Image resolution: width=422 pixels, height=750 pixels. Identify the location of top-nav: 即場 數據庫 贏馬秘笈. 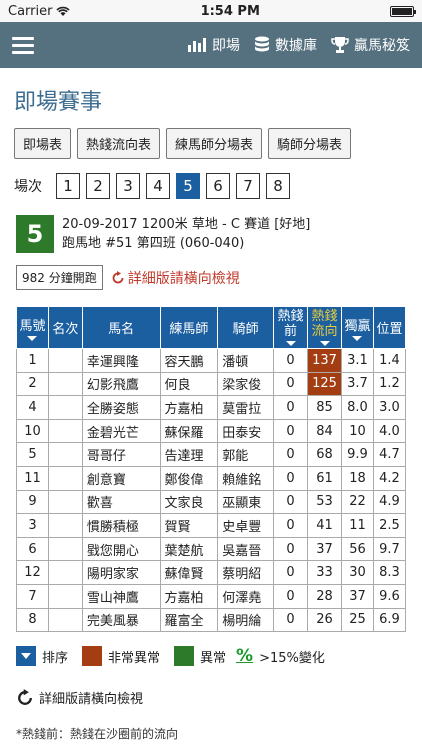
(211, 45).